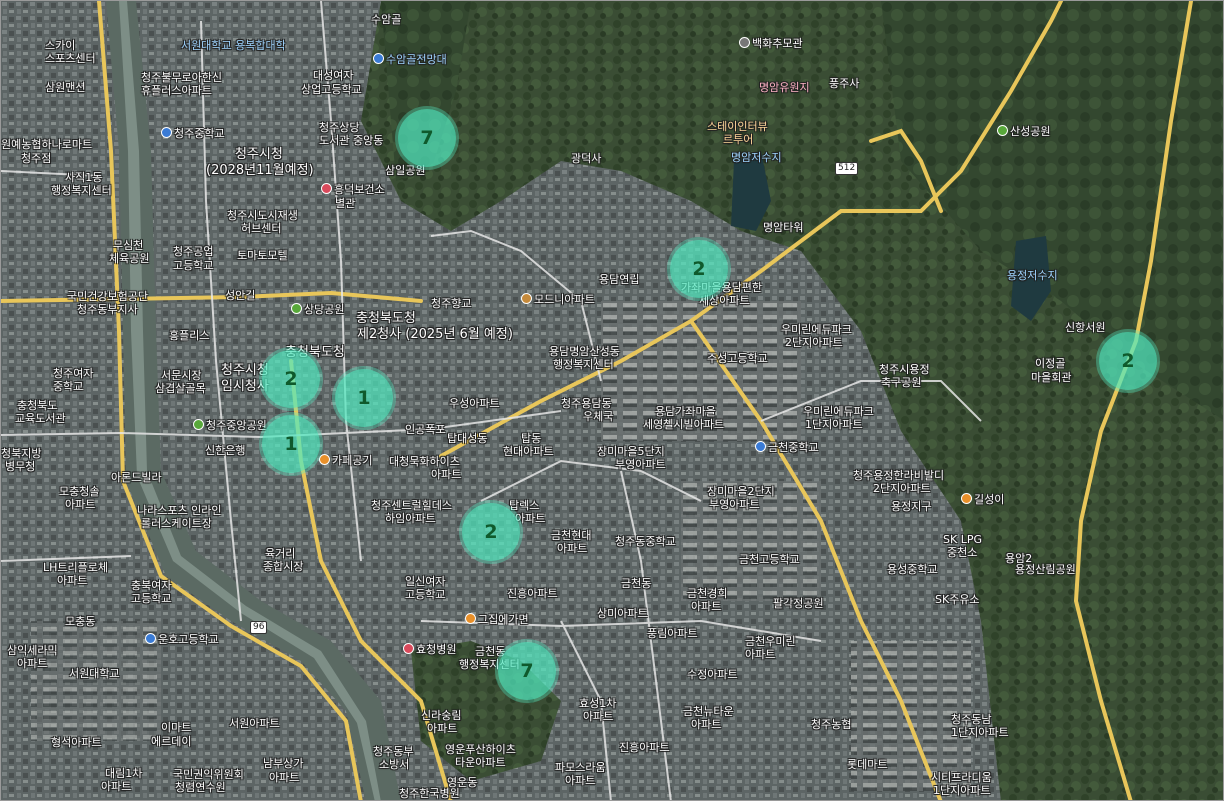 This screenshot has height=801, width=1224. Describe the element at coordinates (425, 429) in the screenshot. I see `label-ingokpokpo: 인공폭포` at that location.